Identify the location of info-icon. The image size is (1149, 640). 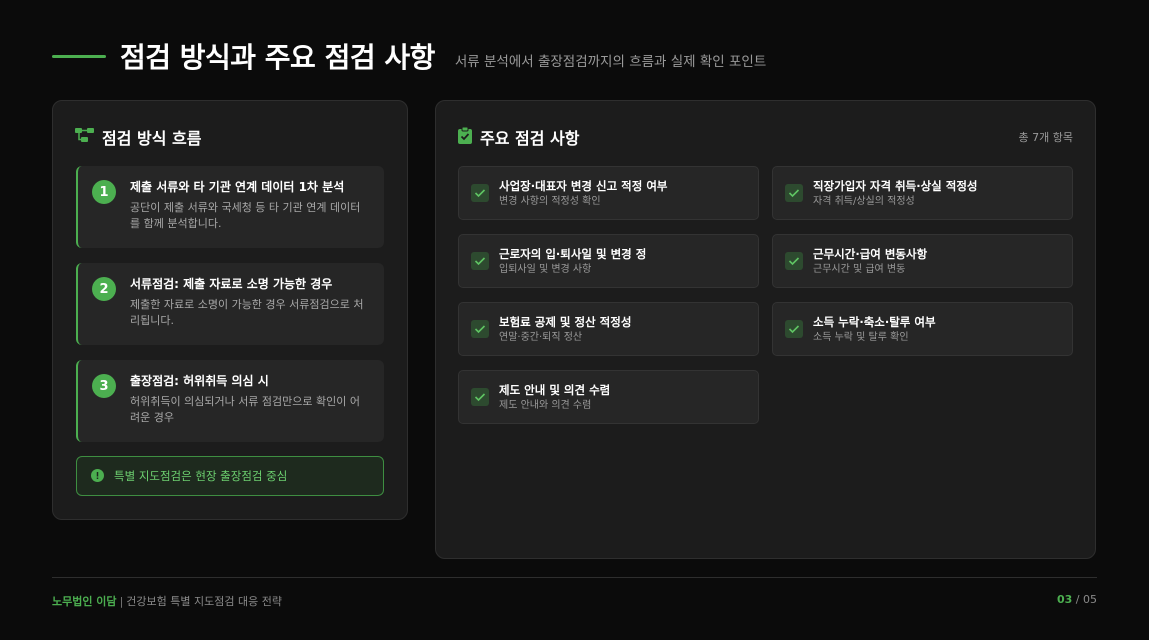
(97, 476).